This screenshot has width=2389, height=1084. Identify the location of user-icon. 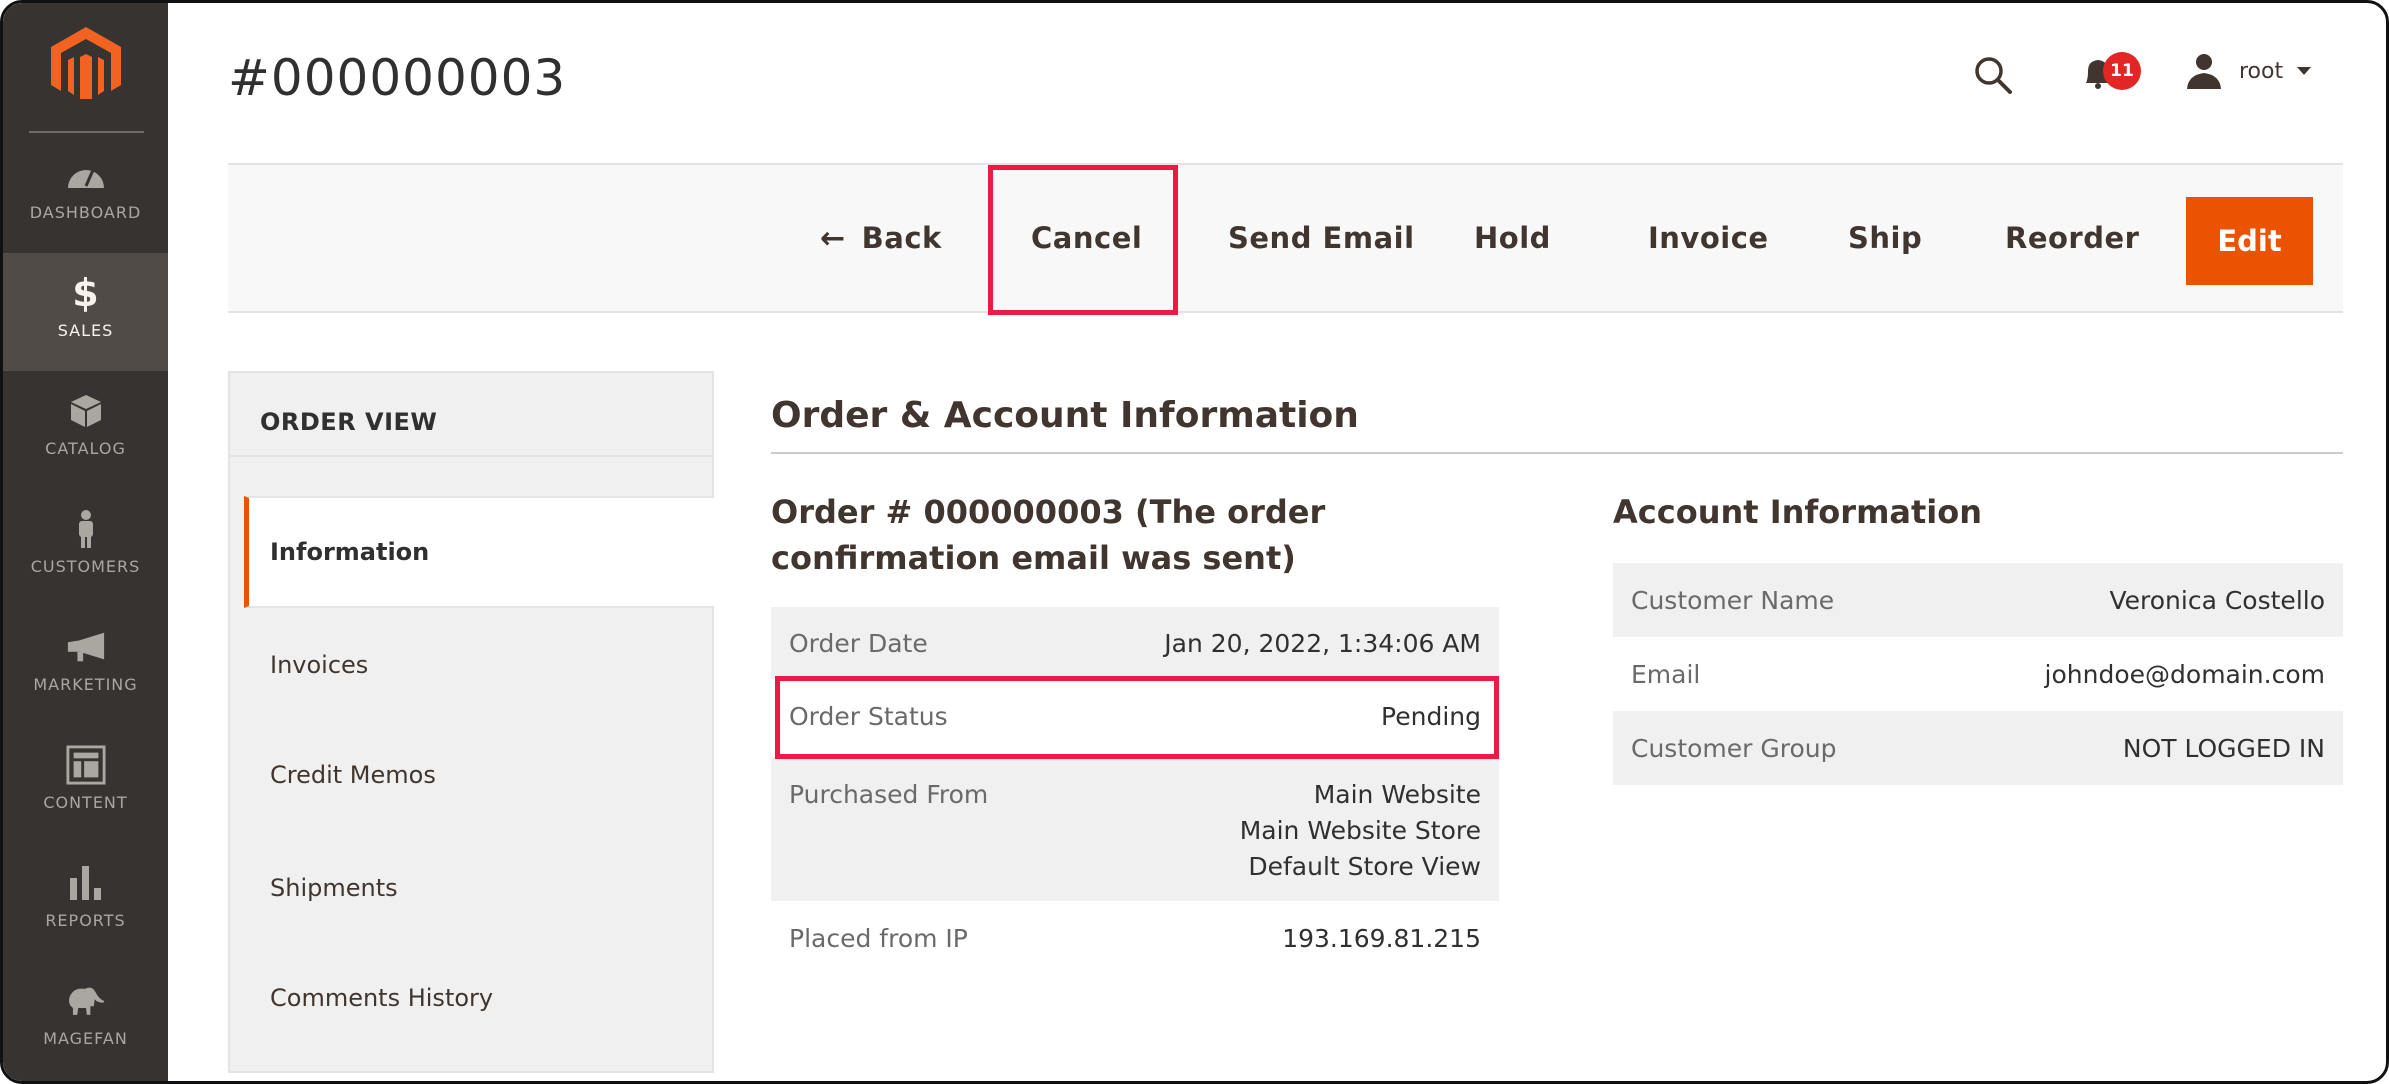
(2204, 71).